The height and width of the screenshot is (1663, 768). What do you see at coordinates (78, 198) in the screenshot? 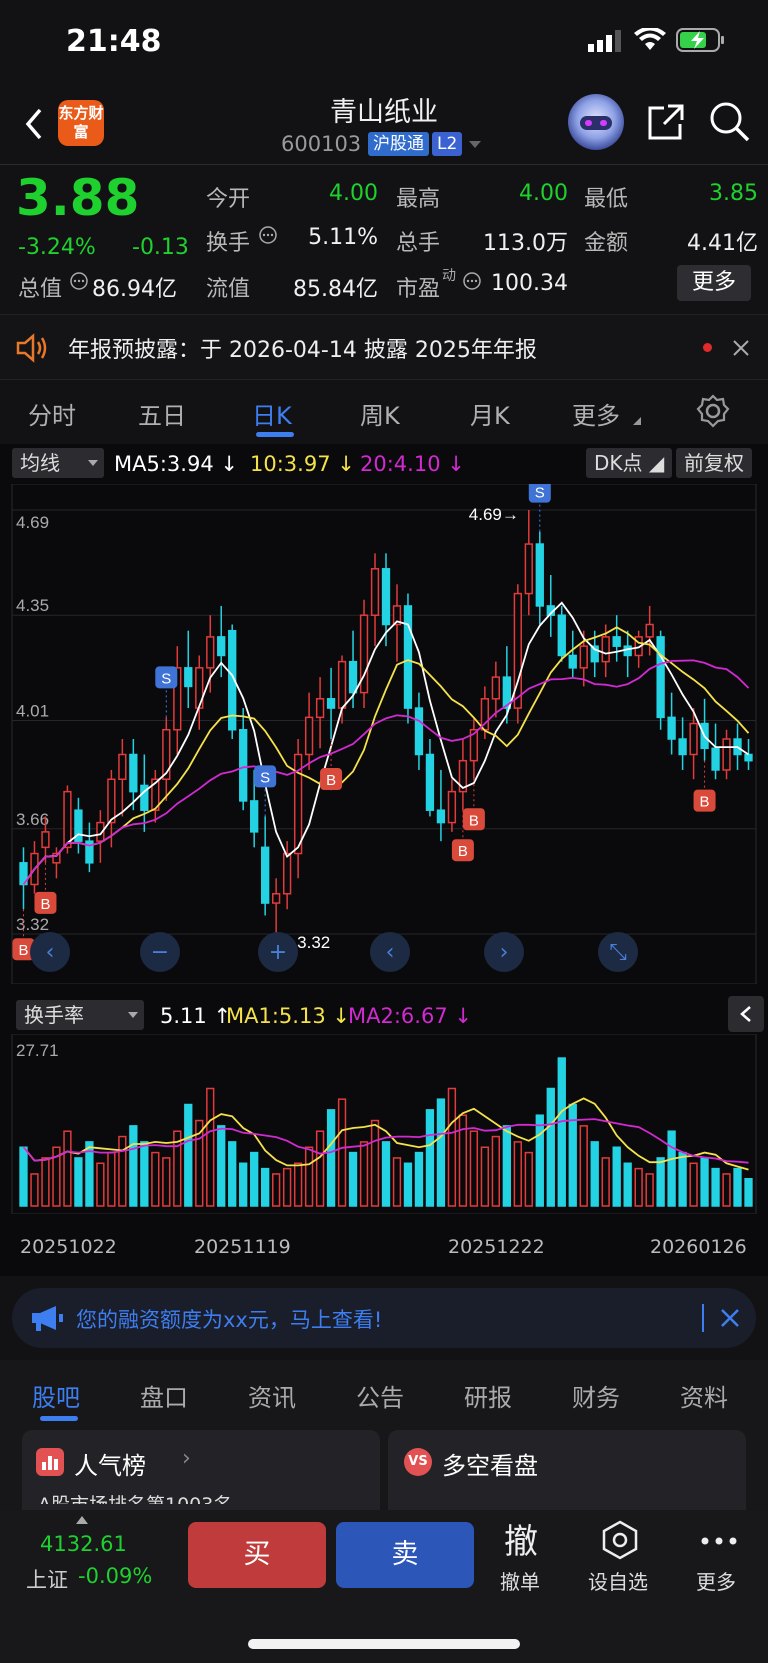
I see `current-price: 3.88` at bounding box center [78, 198].